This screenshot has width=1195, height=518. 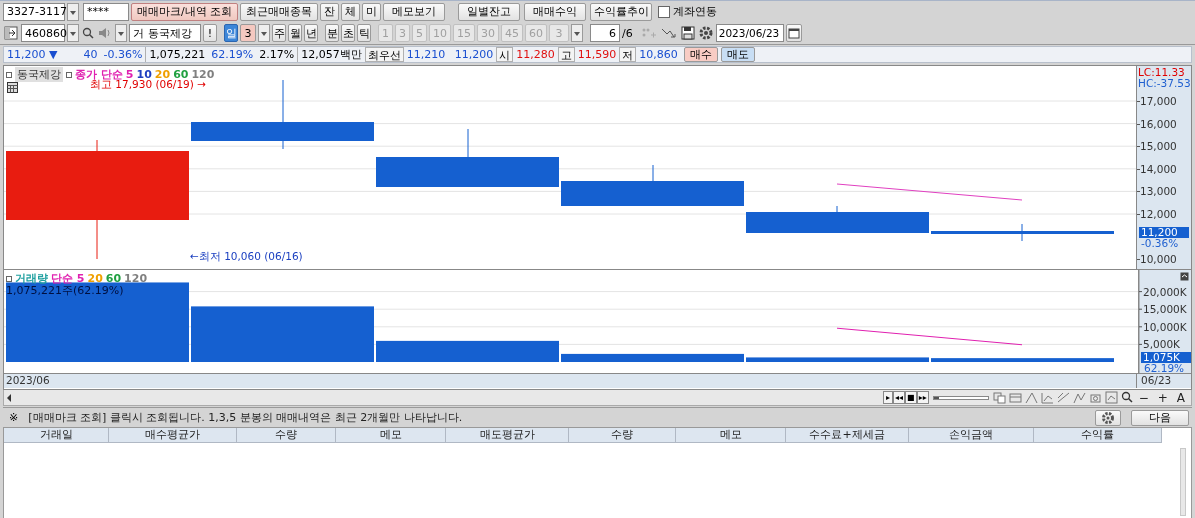 What do you see at coordinates (295, 33) in the screenshot?
I see `period-tab: 월` at bounding box center [295, 33].